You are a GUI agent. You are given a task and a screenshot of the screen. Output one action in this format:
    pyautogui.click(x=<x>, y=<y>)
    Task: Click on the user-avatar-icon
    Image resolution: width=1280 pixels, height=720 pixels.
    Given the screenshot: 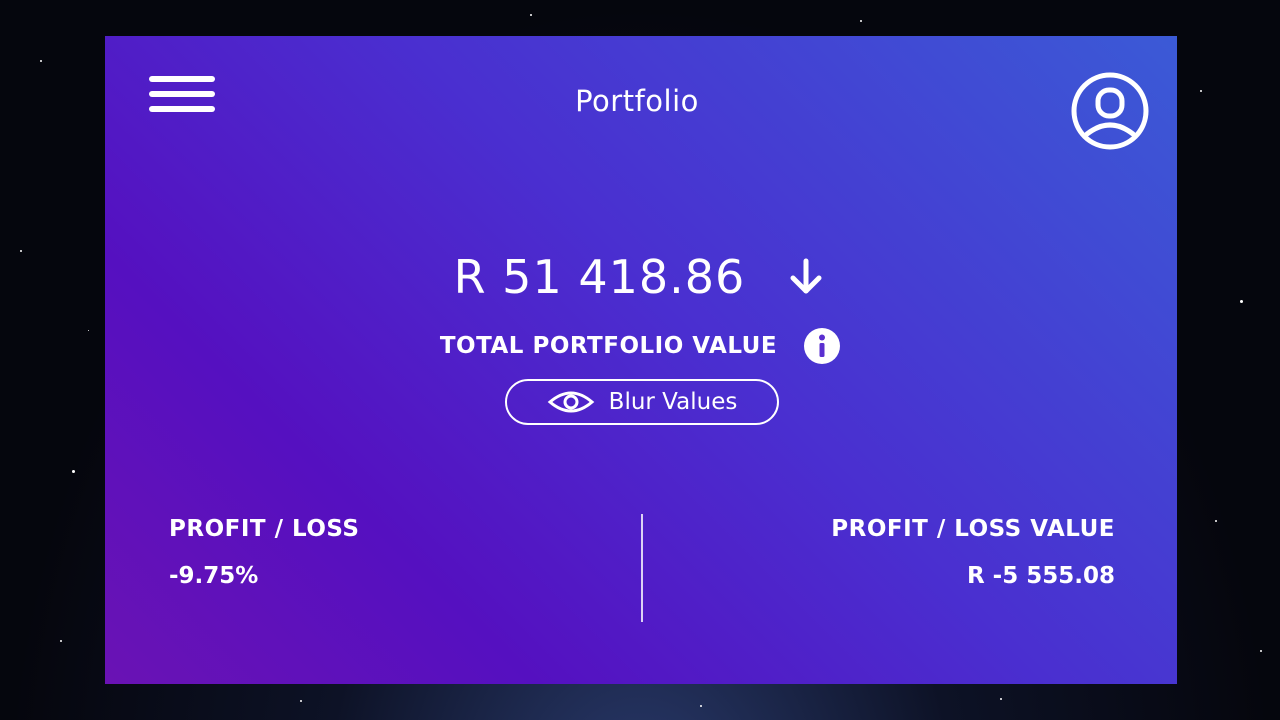 What is the action you would take?
    pyautogui.click(x=1110, y=111)
    